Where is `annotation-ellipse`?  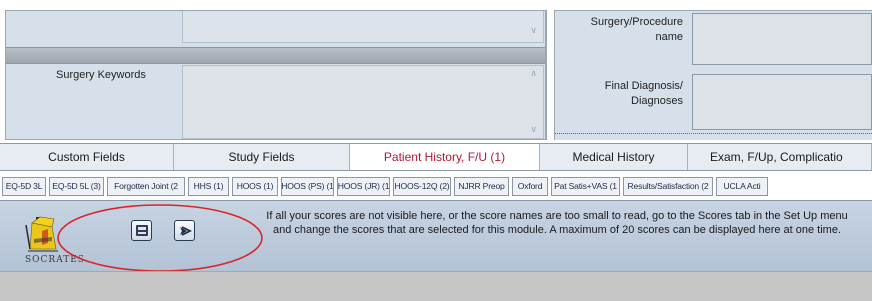
annotation-ellipse is located at coordinates (160, 238).